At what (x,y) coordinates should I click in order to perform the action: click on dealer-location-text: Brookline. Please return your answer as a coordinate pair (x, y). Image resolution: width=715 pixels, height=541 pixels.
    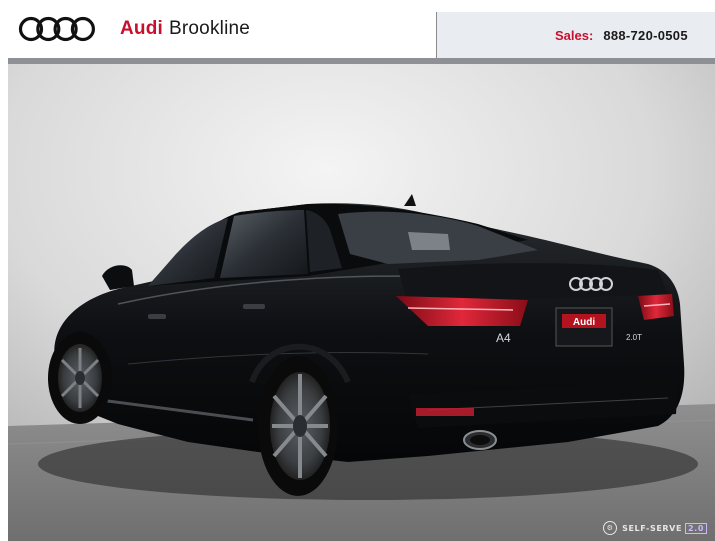
    Looking at the image, I should click on (210, 28).